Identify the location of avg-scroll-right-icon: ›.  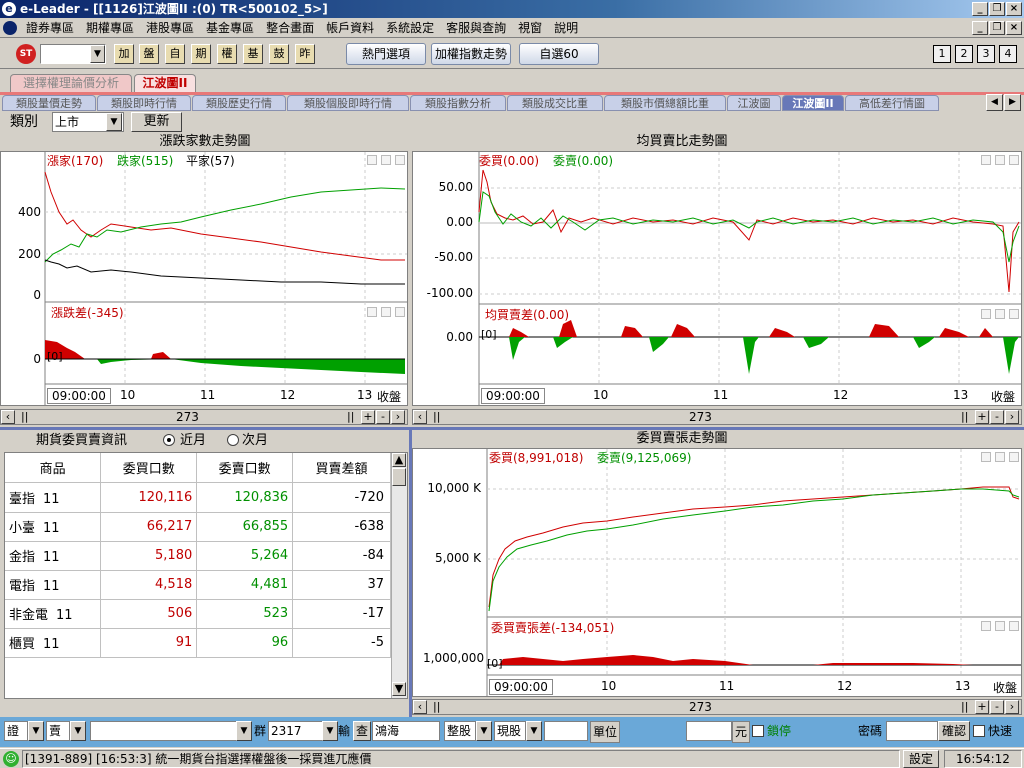
(1012, 417).